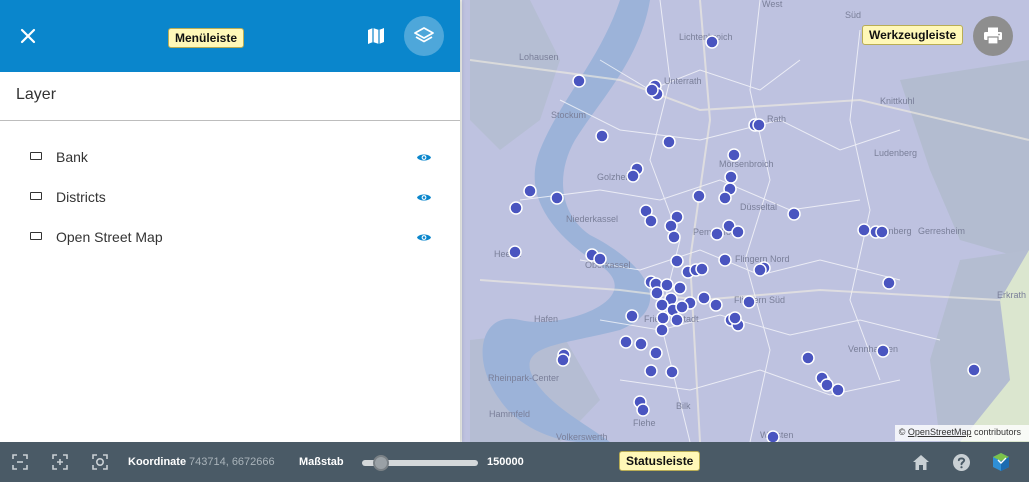 The width and height of the screenshot is (1029, 482). I want to click on map-label: Flehe, so click(644, 423).